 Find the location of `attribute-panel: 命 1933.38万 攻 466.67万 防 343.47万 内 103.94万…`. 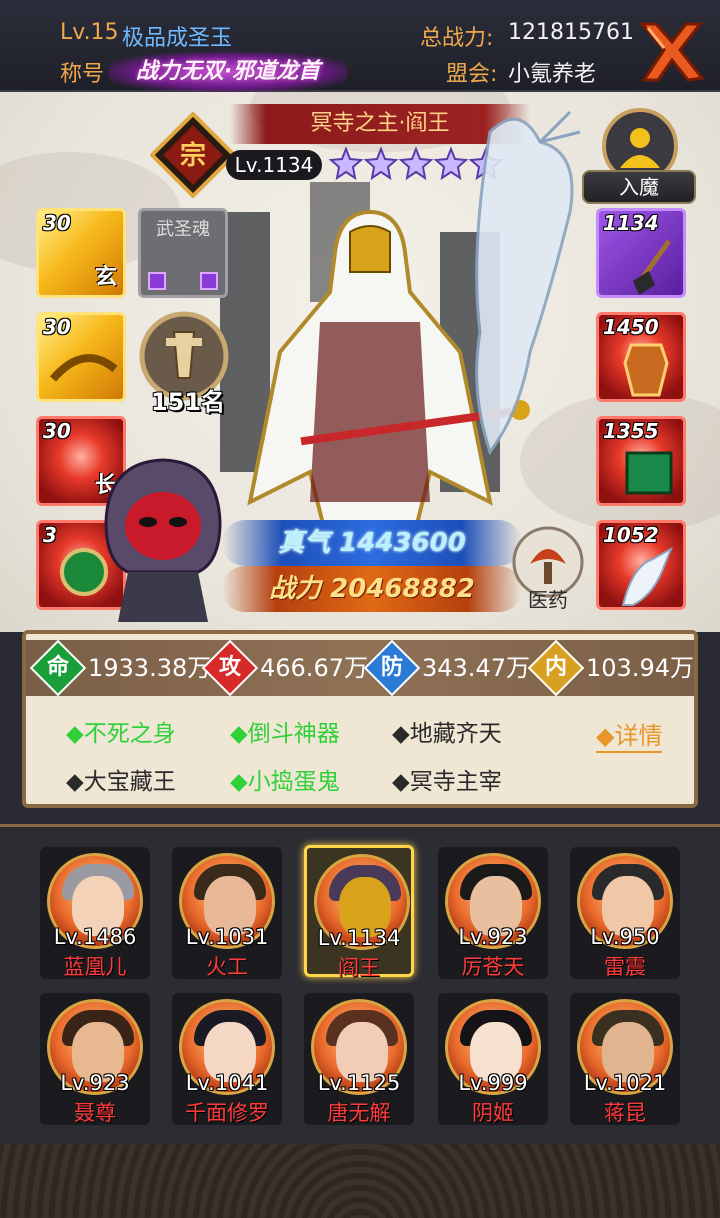

attribute-panel: 命 1933.38万 攻 466.67万 防 343.47万 内 103.94万… is located at coordinates (360, 719).